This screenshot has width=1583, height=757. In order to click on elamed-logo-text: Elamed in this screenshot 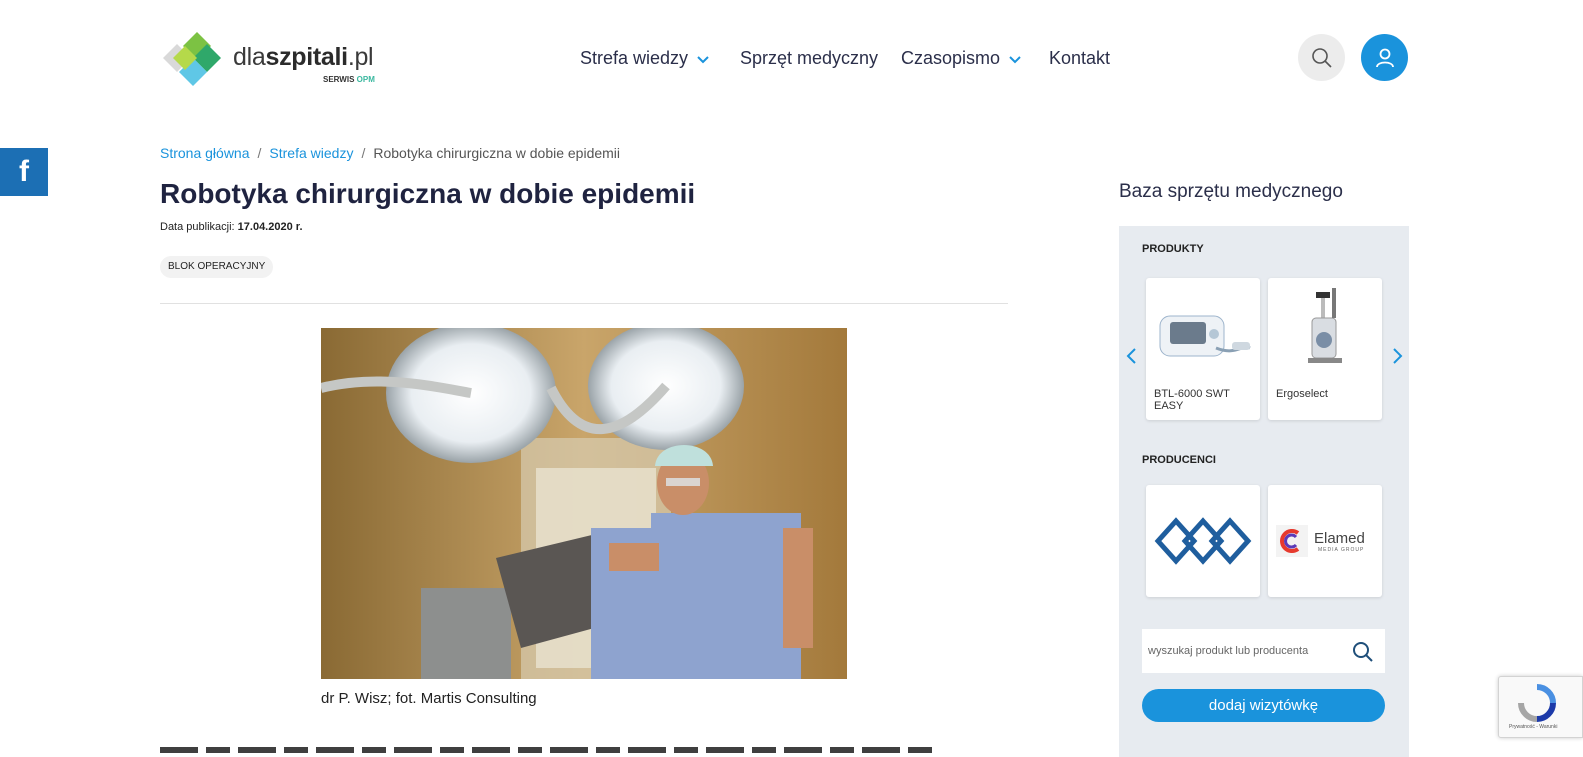, I will do `click(1339, 538)`.